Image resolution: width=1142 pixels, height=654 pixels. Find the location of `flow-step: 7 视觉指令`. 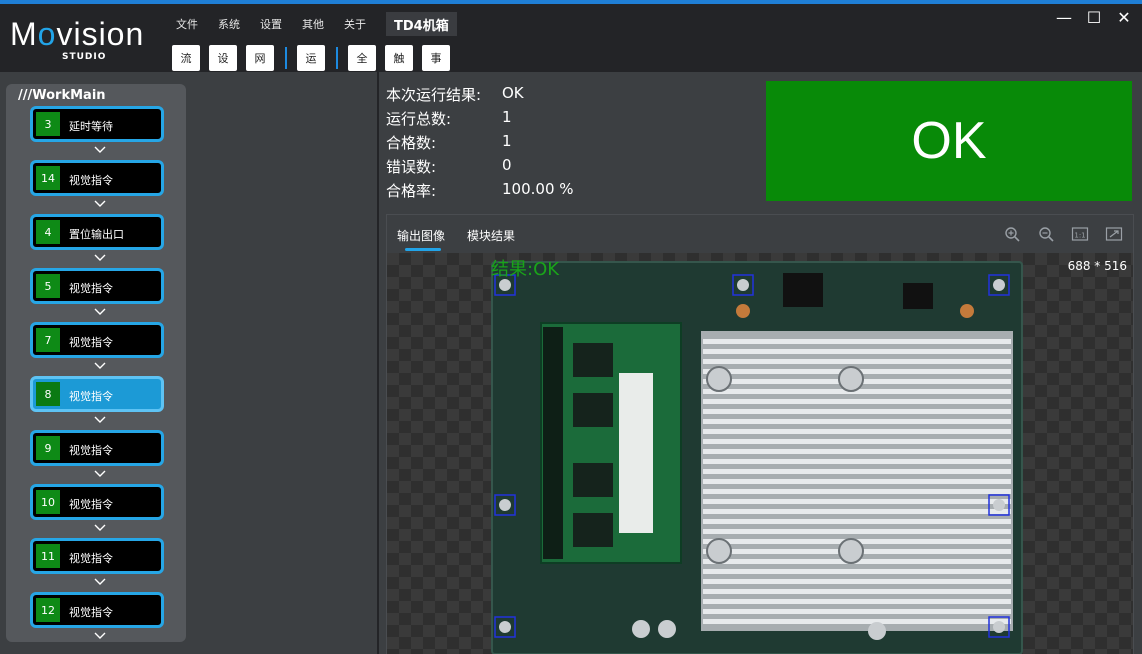

flow-step: 7 视觉指令 is located at coordinates (97, 345).